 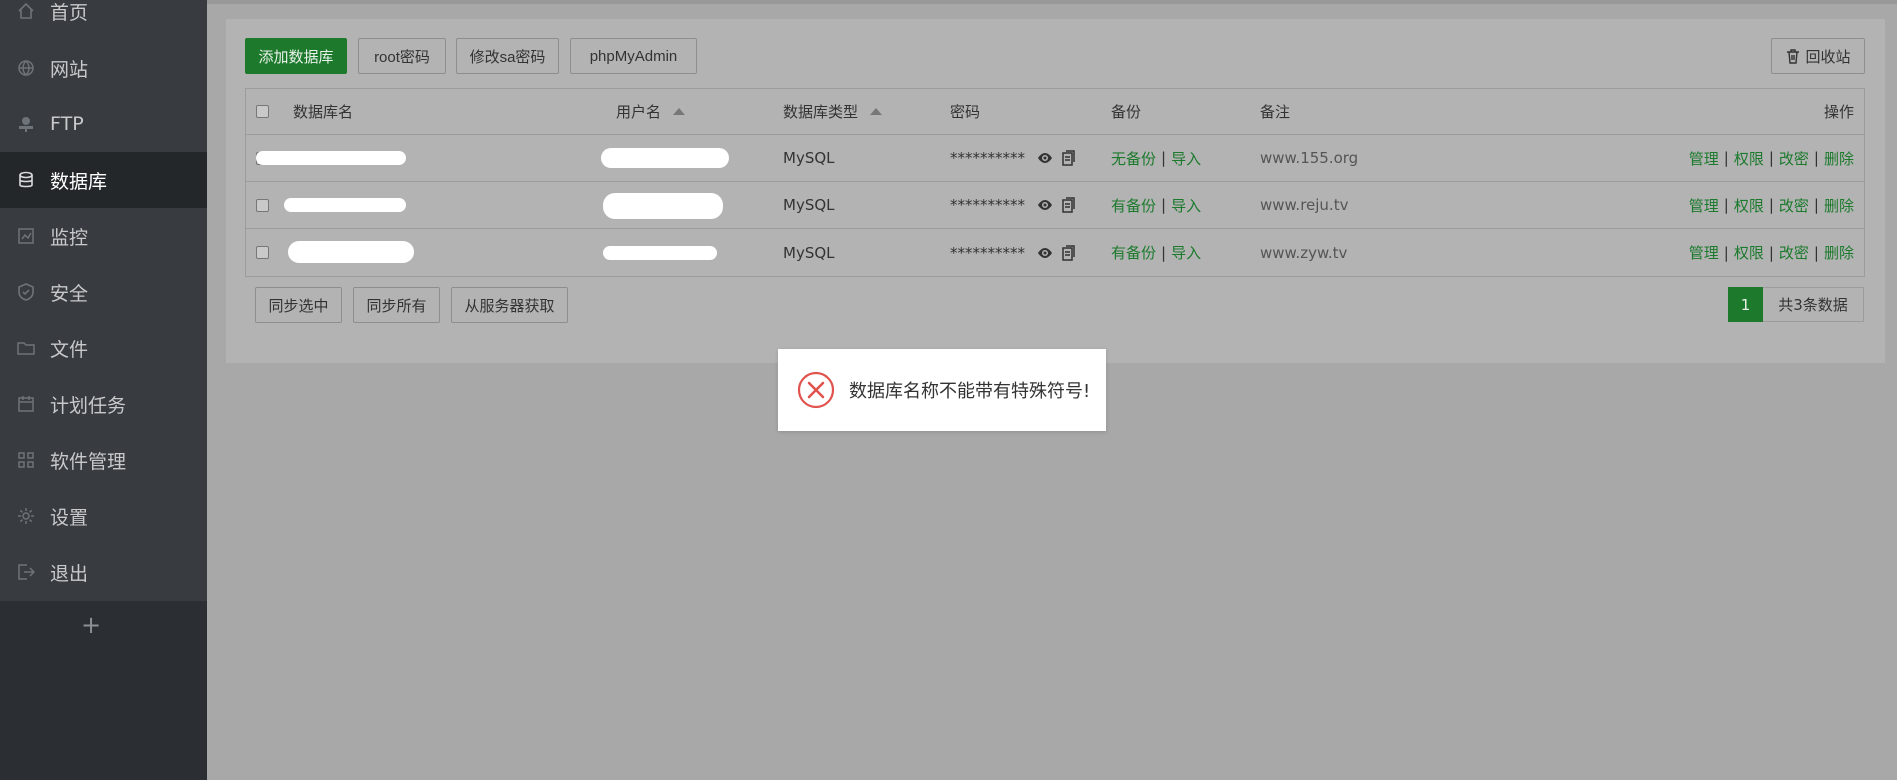 What do you see at coordinates (103, 19) in the screenshot?
I see `sidebar-item-home: 首页` at bounding box center [103, 19].